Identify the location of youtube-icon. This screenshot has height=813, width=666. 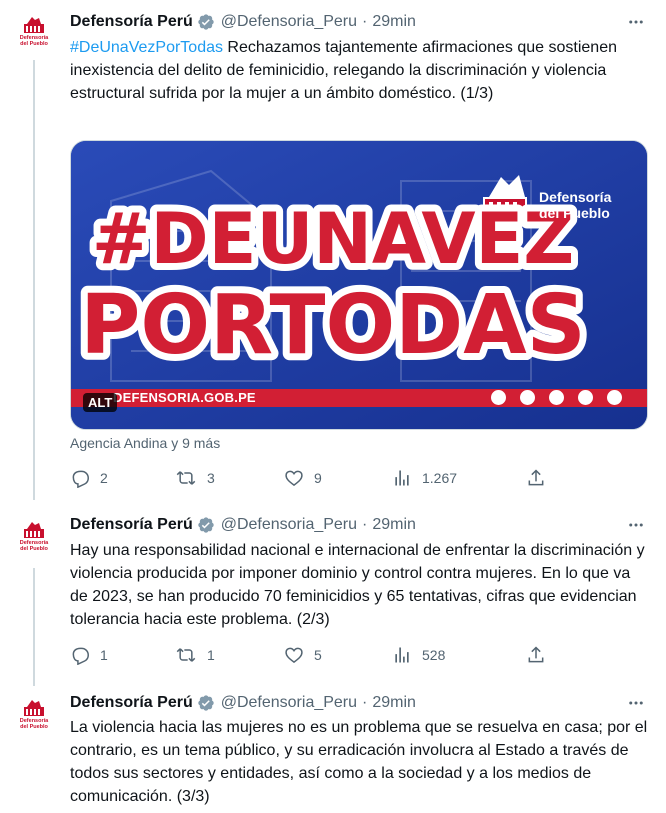
(614, 397).